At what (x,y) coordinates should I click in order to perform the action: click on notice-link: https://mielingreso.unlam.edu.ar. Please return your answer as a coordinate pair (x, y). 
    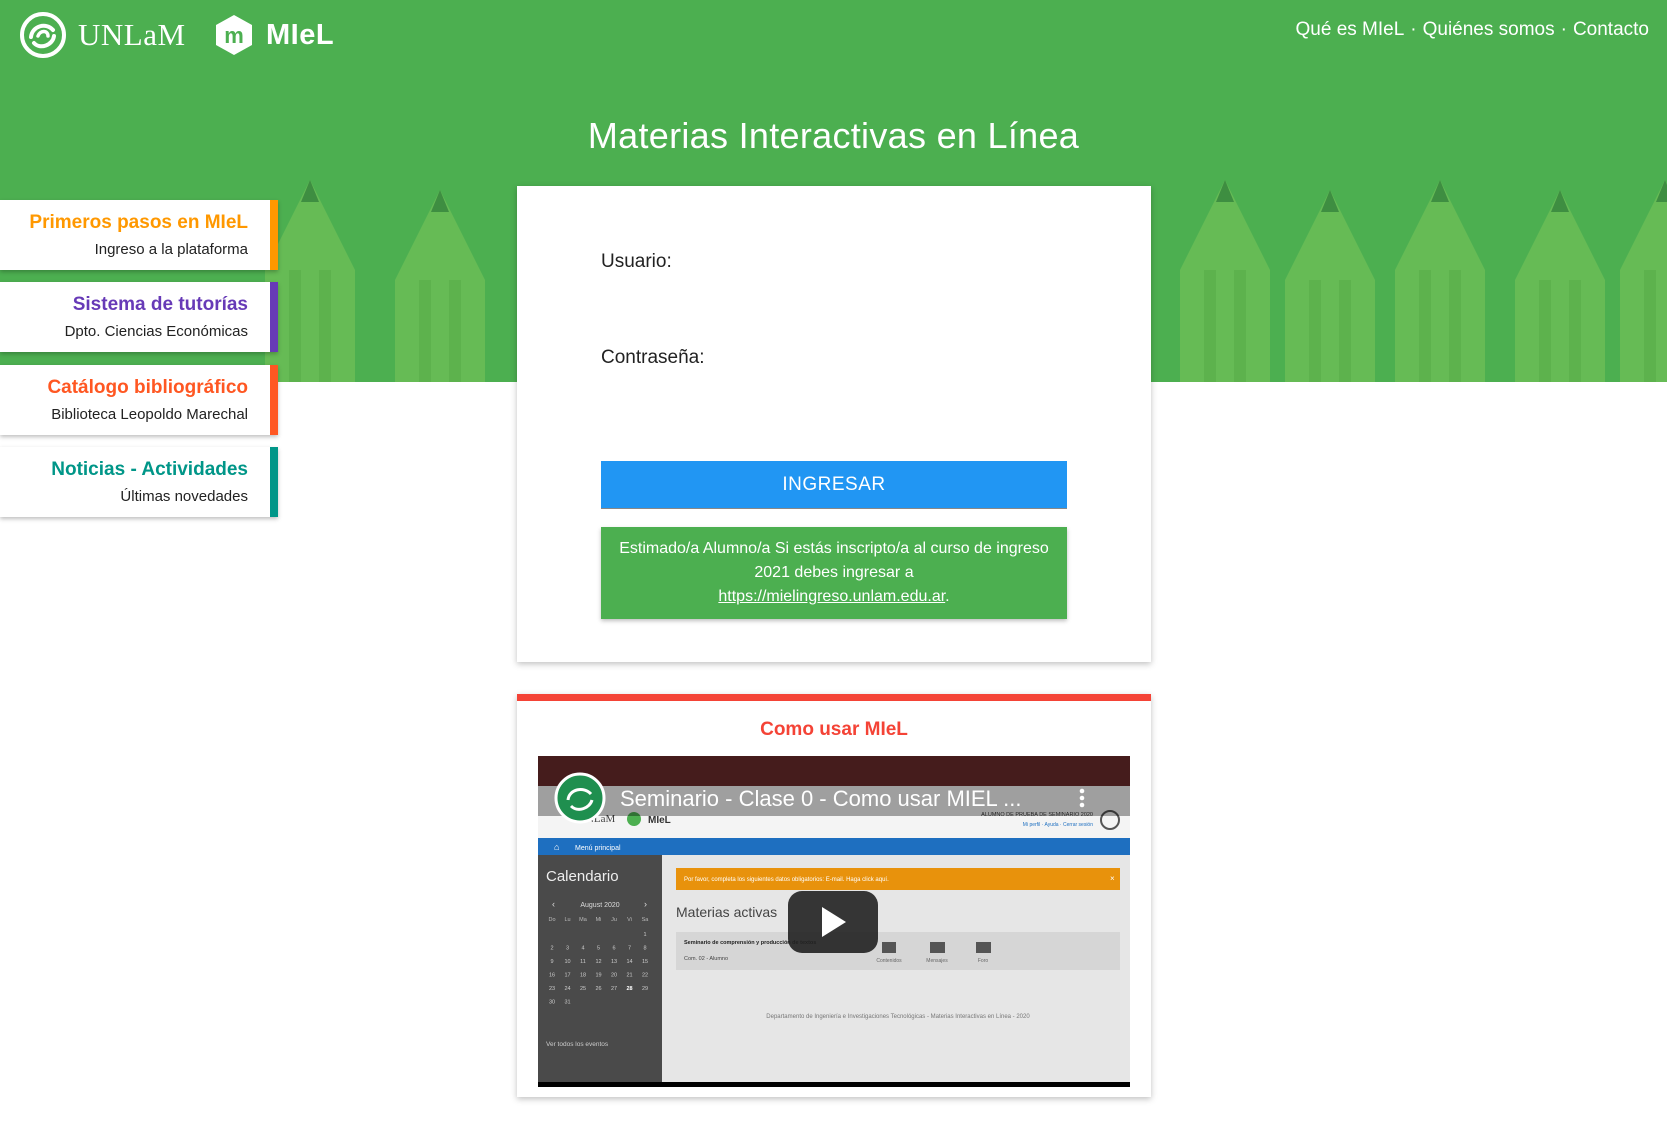
    Looking at the image, I should click on (831, 596).